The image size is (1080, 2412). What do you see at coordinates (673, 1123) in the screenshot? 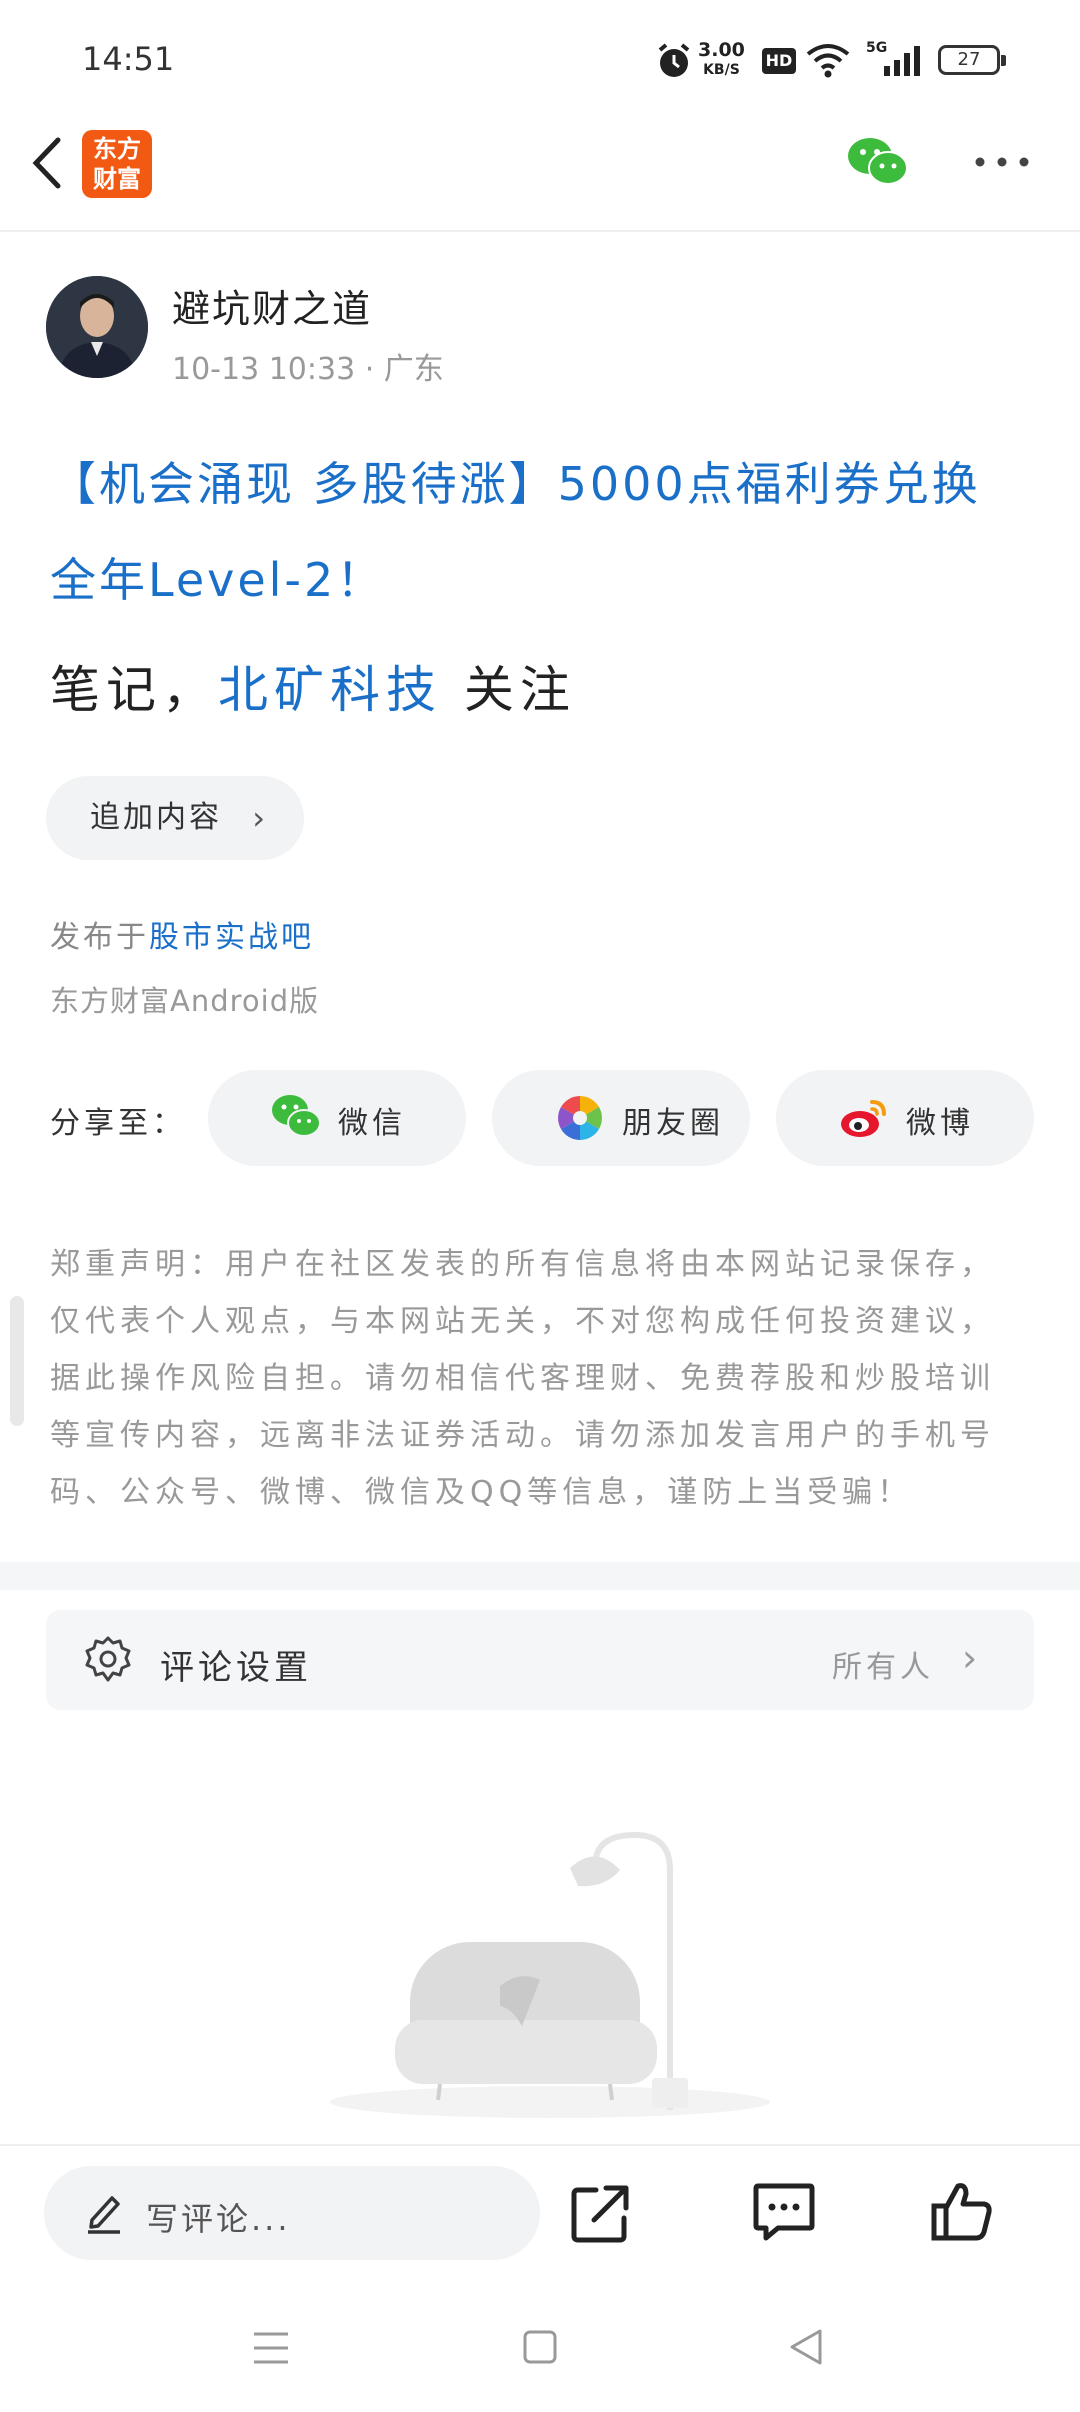
I see `share-moments-label: 朋友圈` at bounding box center [673, 1123].